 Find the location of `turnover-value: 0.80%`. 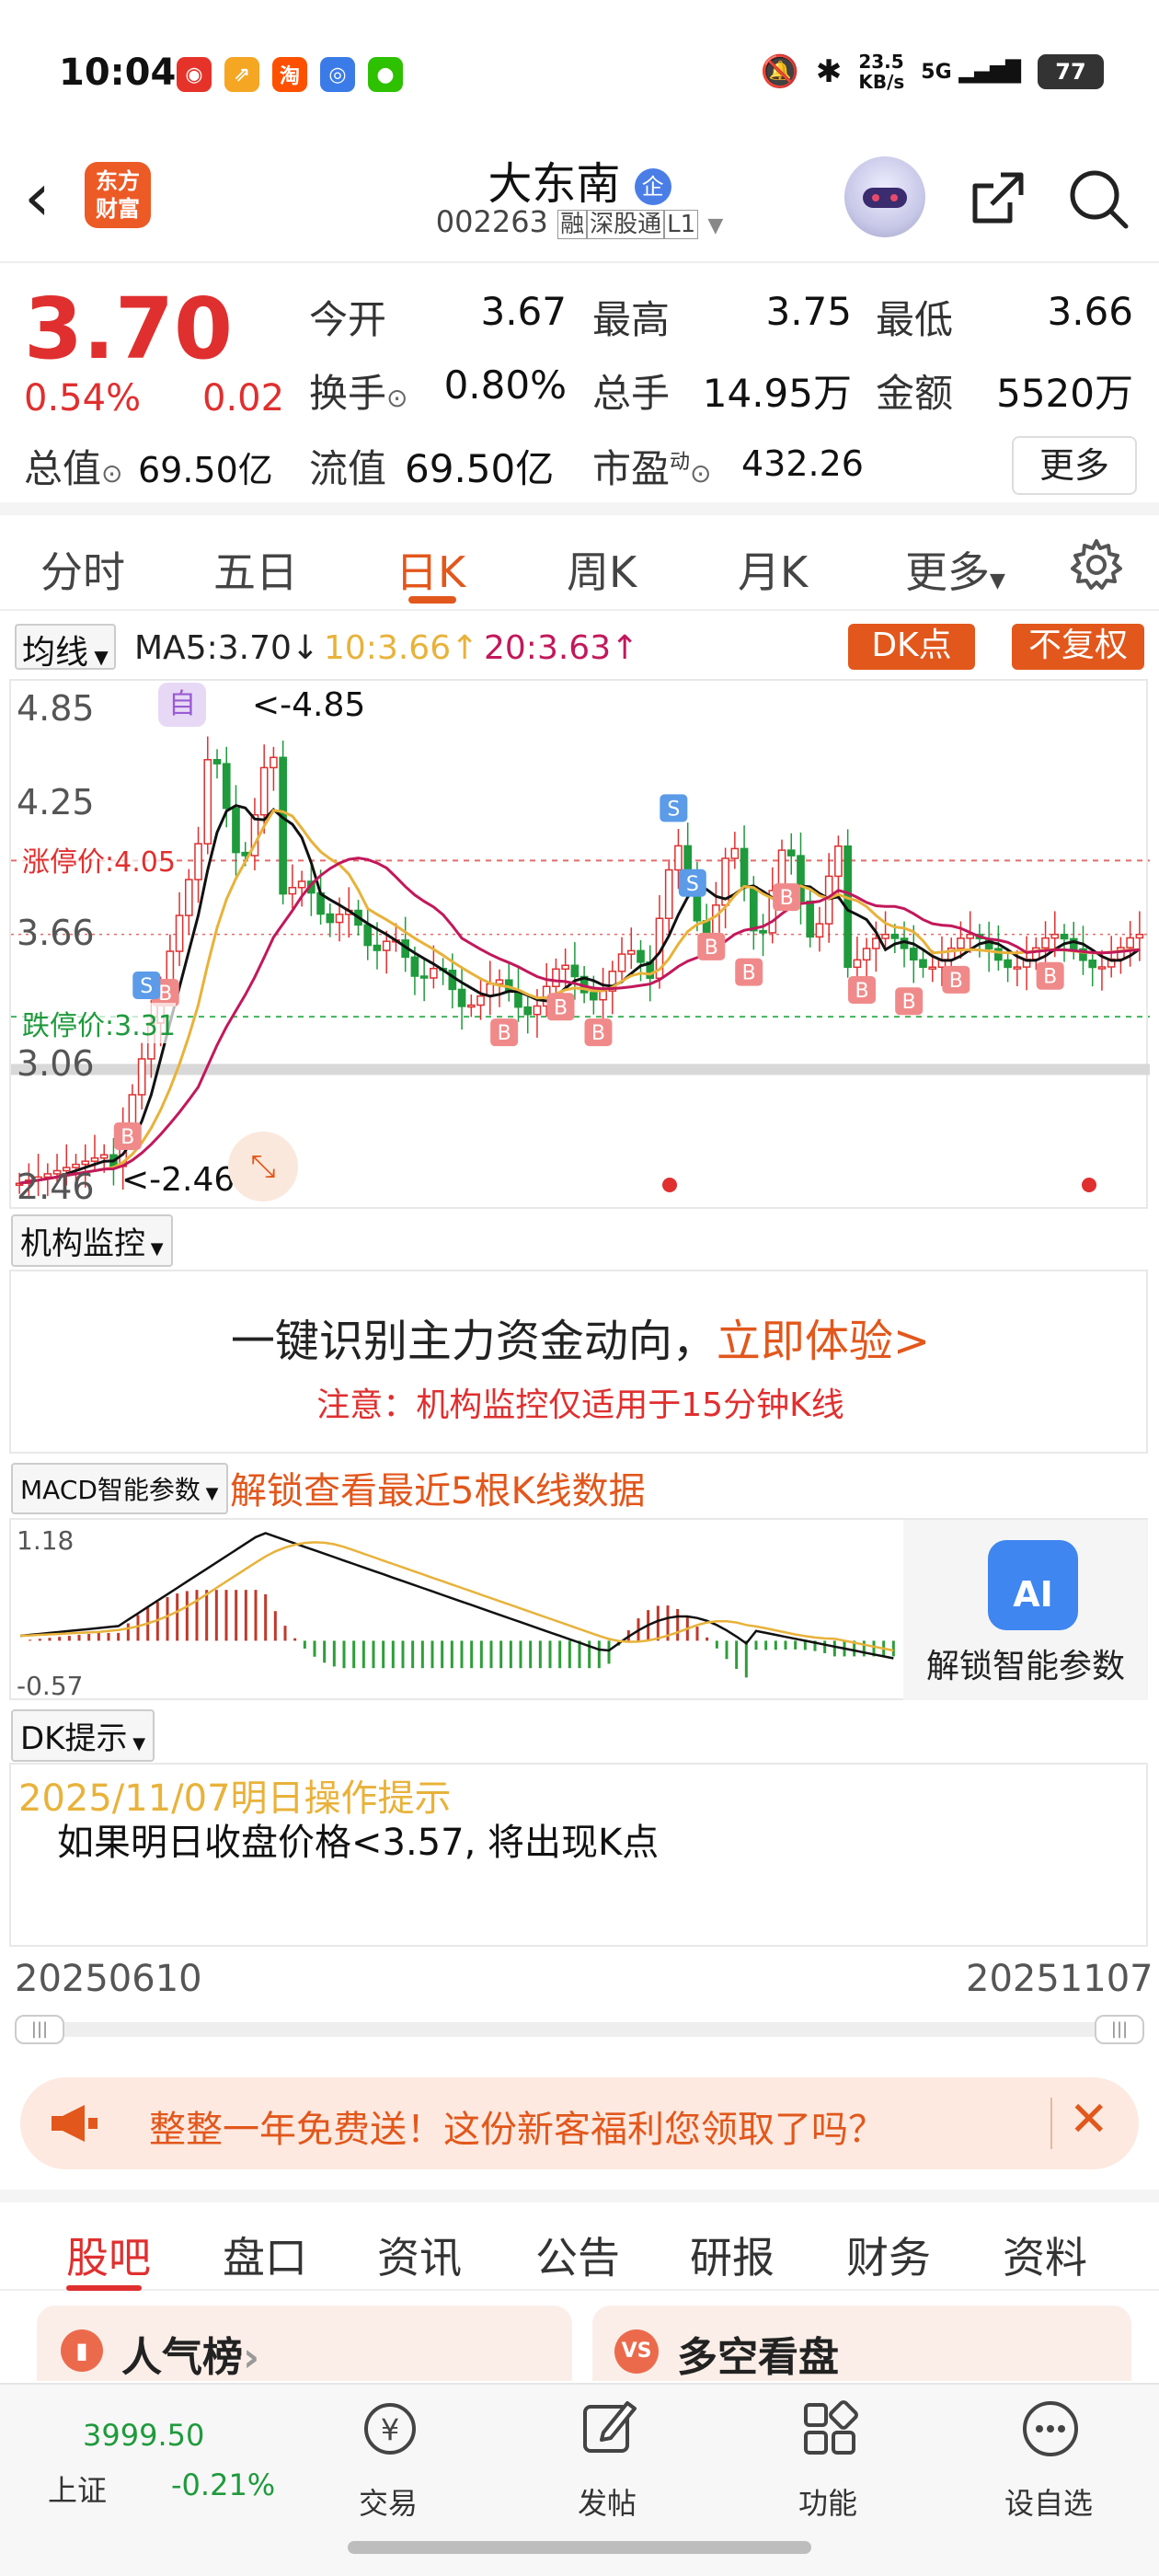

turnover-value: 0.80% is located at coordinates (505, 385).